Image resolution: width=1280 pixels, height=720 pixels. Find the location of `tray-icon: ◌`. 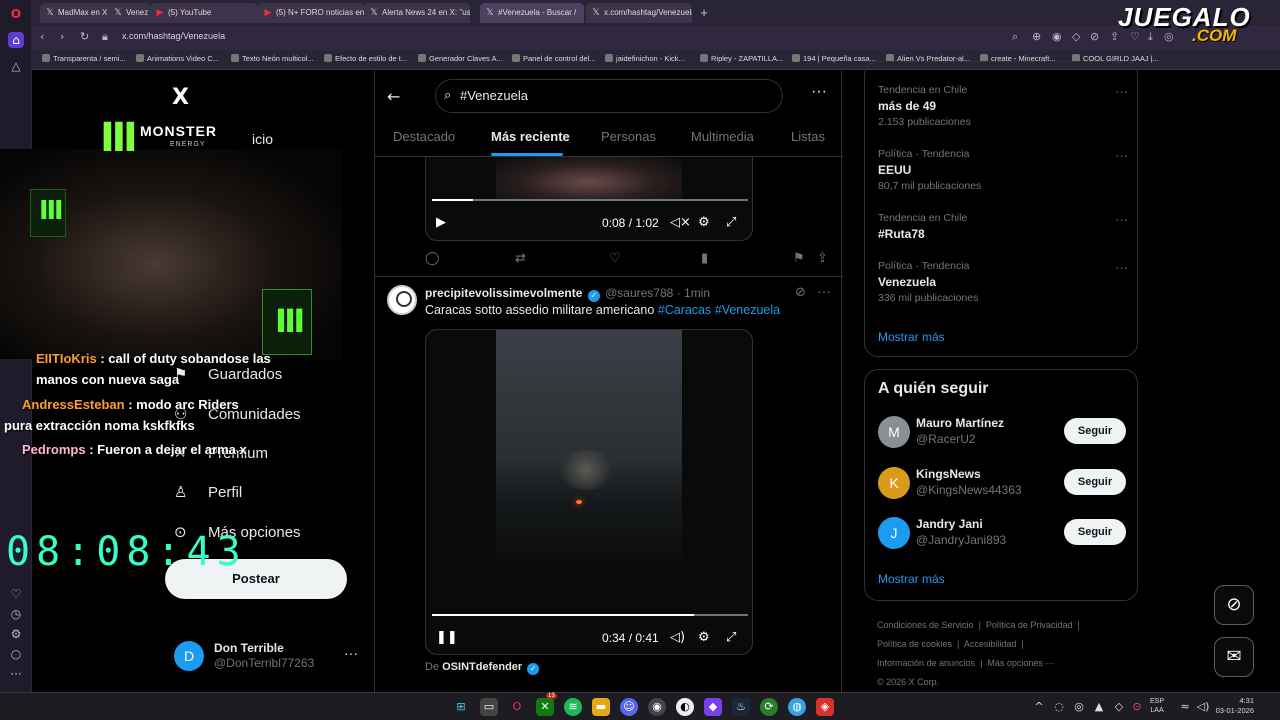

tray-icon: ◌ is located at coordinates (1059, 707).